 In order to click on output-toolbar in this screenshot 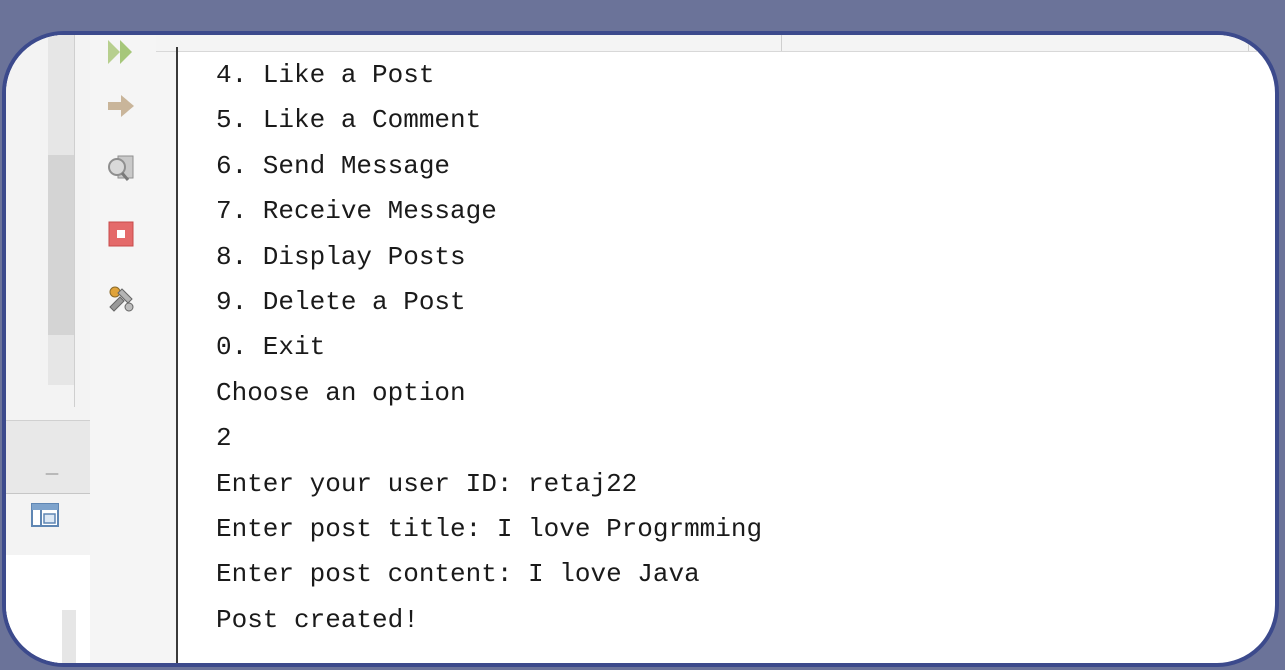, I will do `click(133, 349)`.